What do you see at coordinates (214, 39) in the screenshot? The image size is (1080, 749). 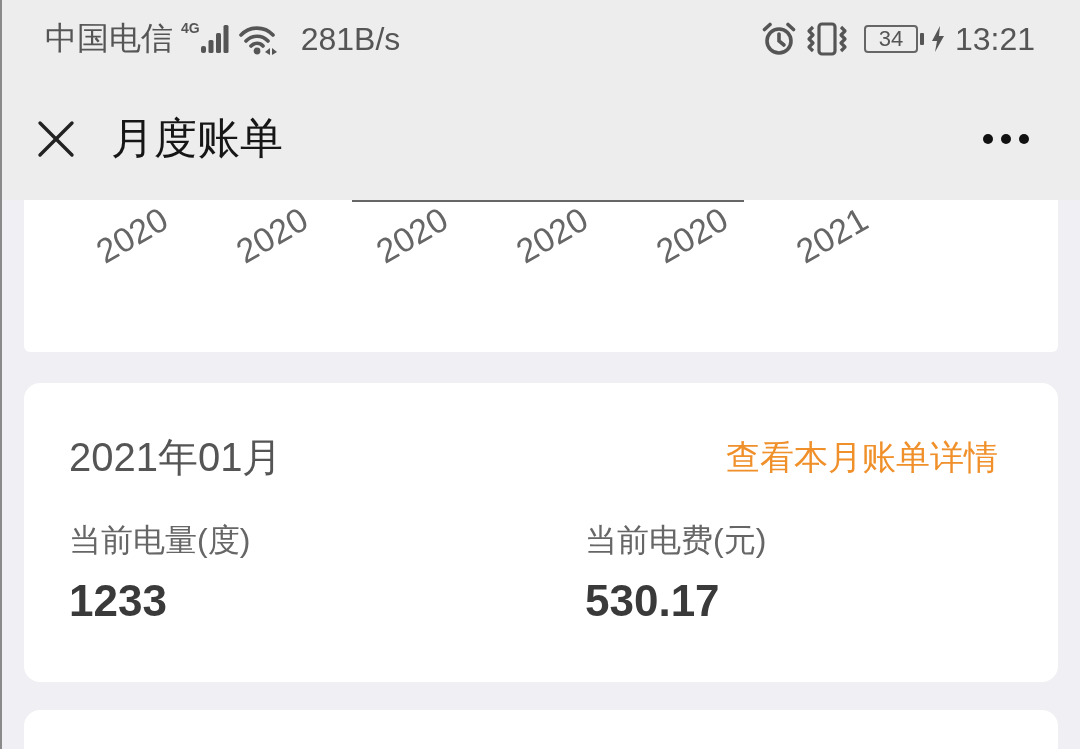 I see `signal-icon` at bounding box center [214, 39].